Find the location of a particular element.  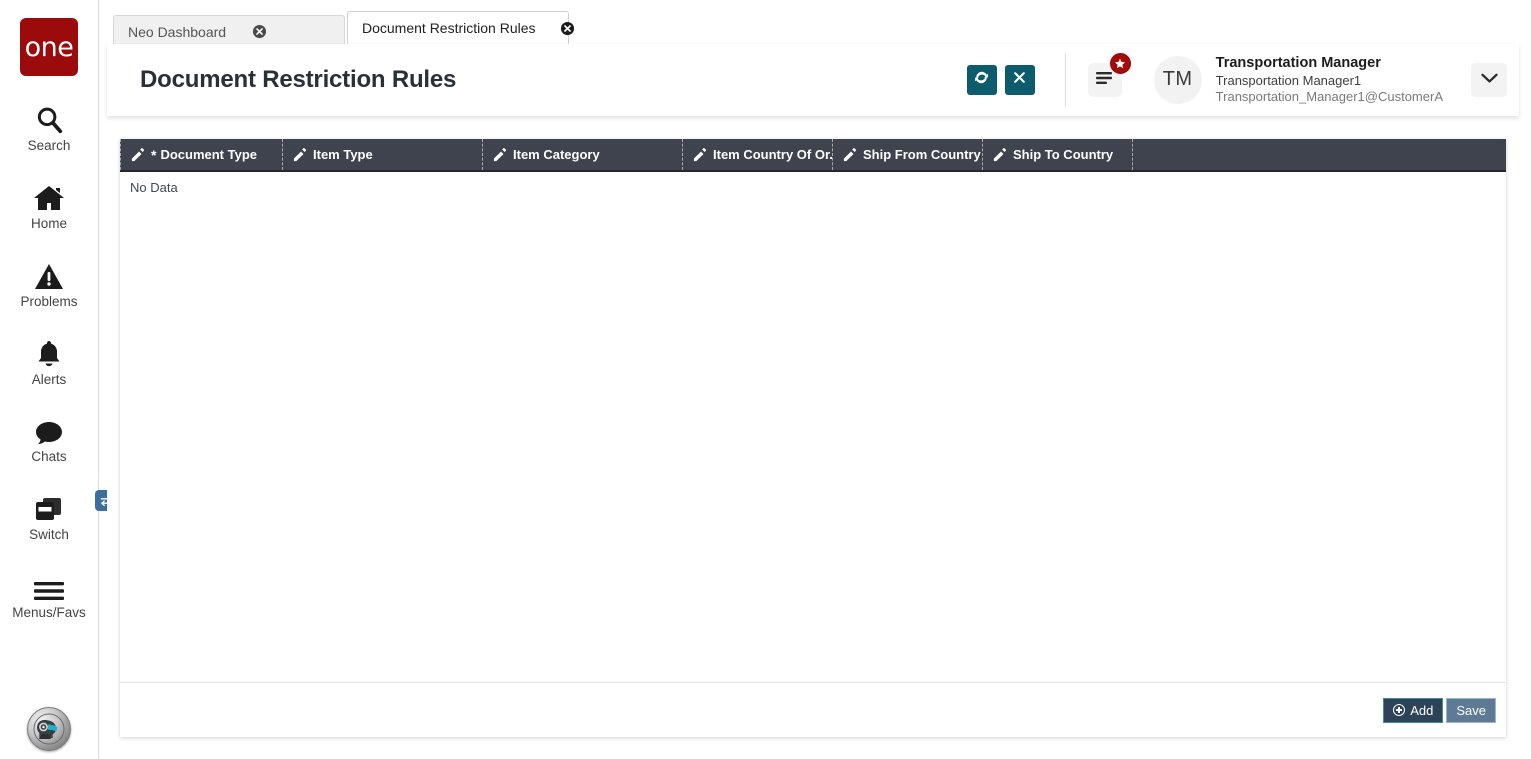

brand-logo: one is located at coordinates (49, 47).